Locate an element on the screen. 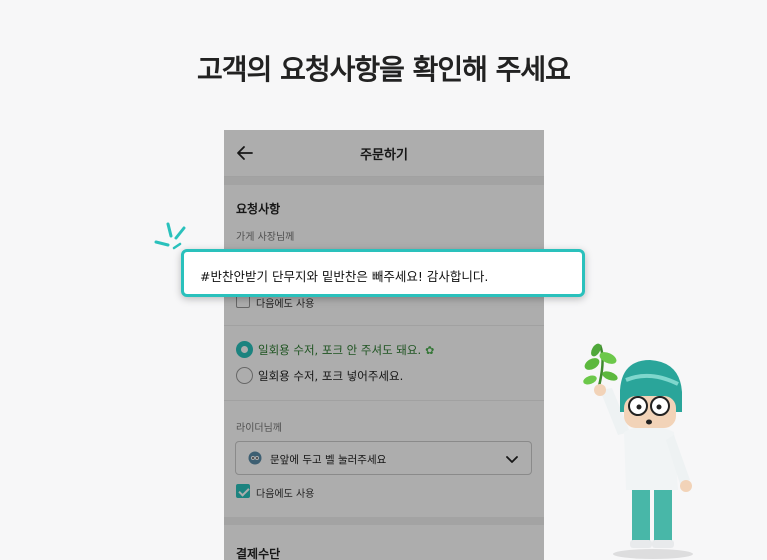 This screenshot has width=767, height=560. page-heading: 고객의 요청사항을 확인해 주세요 is located at coordinates (384, 69).